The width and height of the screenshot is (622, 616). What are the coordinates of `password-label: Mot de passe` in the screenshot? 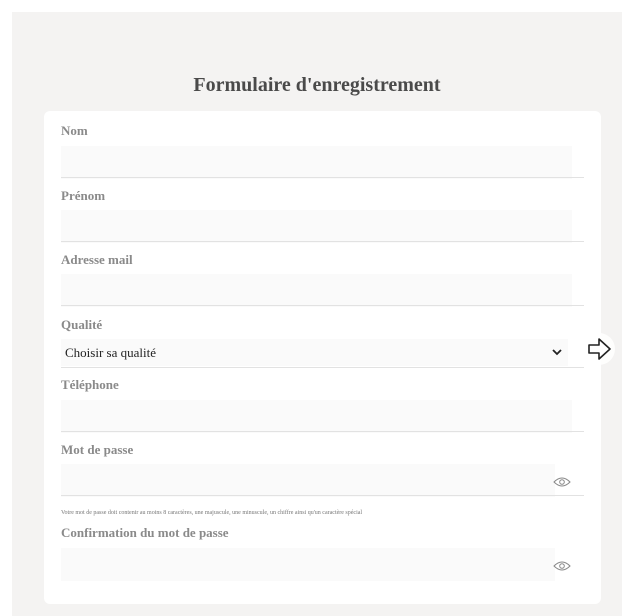 It's located at (97, 449).